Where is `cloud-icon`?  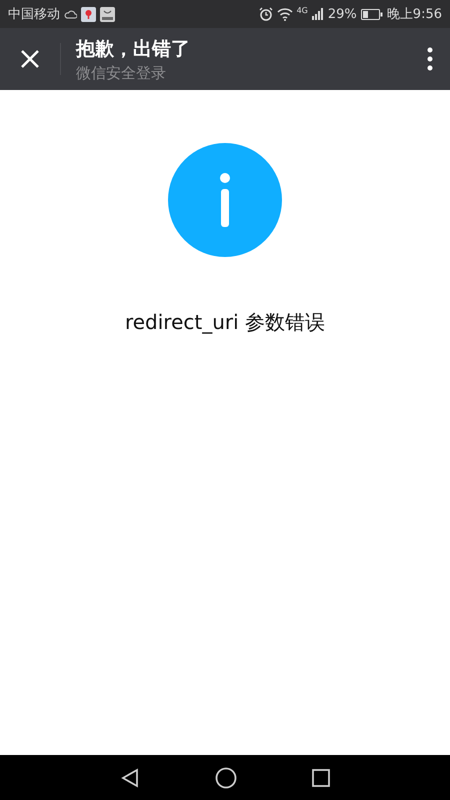 cloud-icon is located at coordinates (70, 14).